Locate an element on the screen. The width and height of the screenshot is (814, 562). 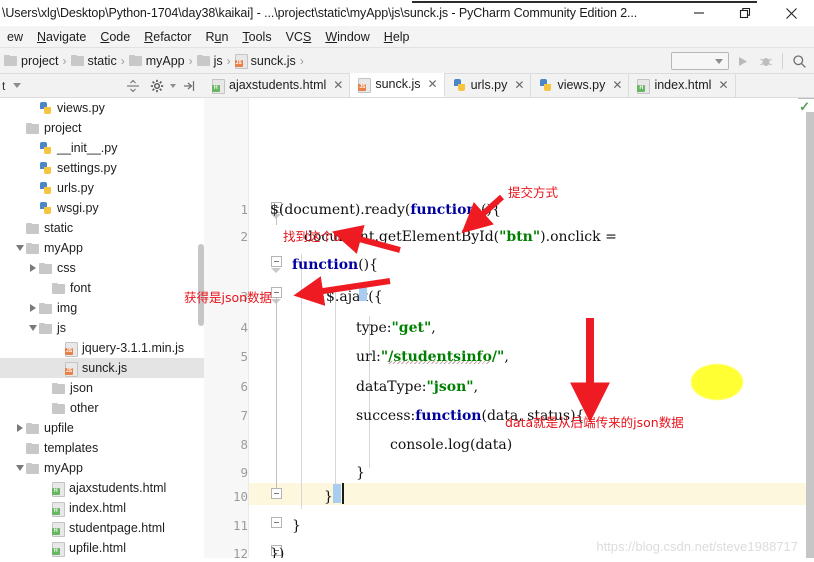
bottom-strip is located at coordinates (407, 560).